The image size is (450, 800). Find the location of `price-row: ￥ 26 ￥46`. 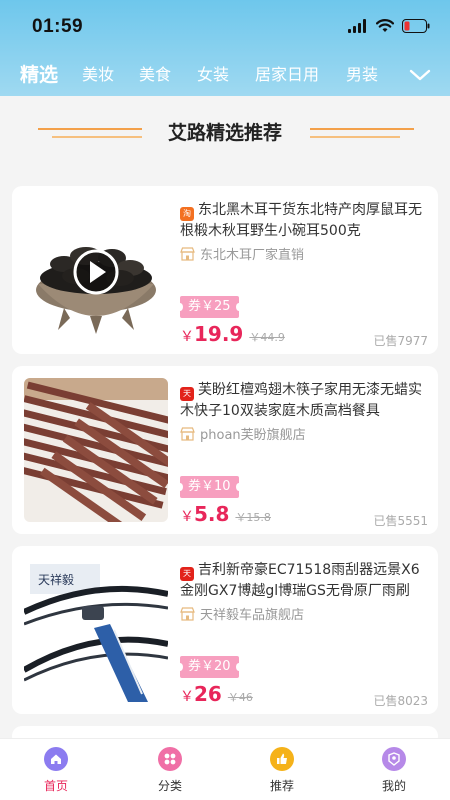

price-row: ￥ 26 ￥46 is located at coordinates (216, 694).